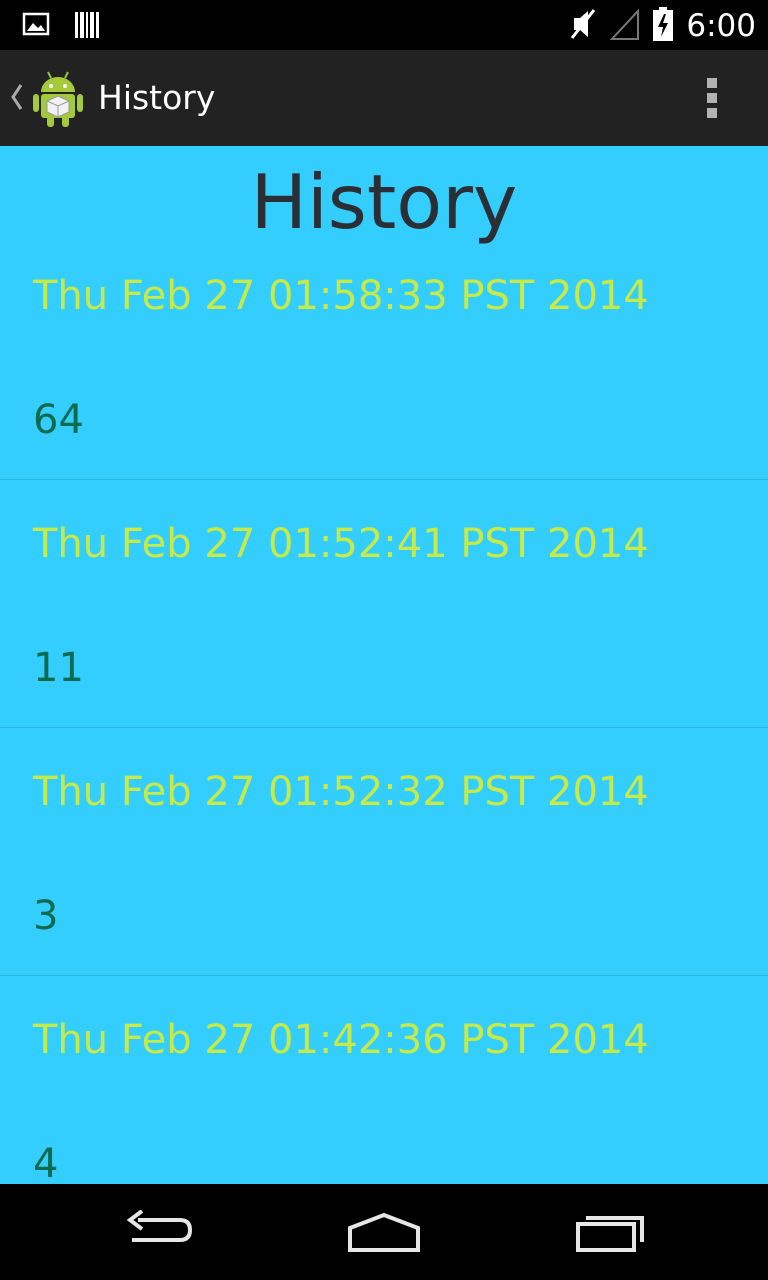  I want to click on mute-icon, so click(583, 26).